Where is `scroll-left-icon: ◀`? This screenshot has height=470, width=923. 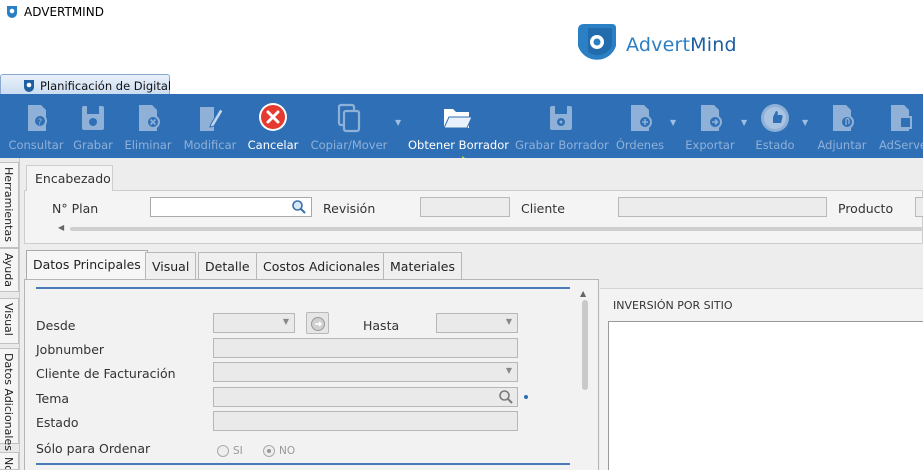
scroll-left-icon: ◀ is located at coordinates (61, 227).